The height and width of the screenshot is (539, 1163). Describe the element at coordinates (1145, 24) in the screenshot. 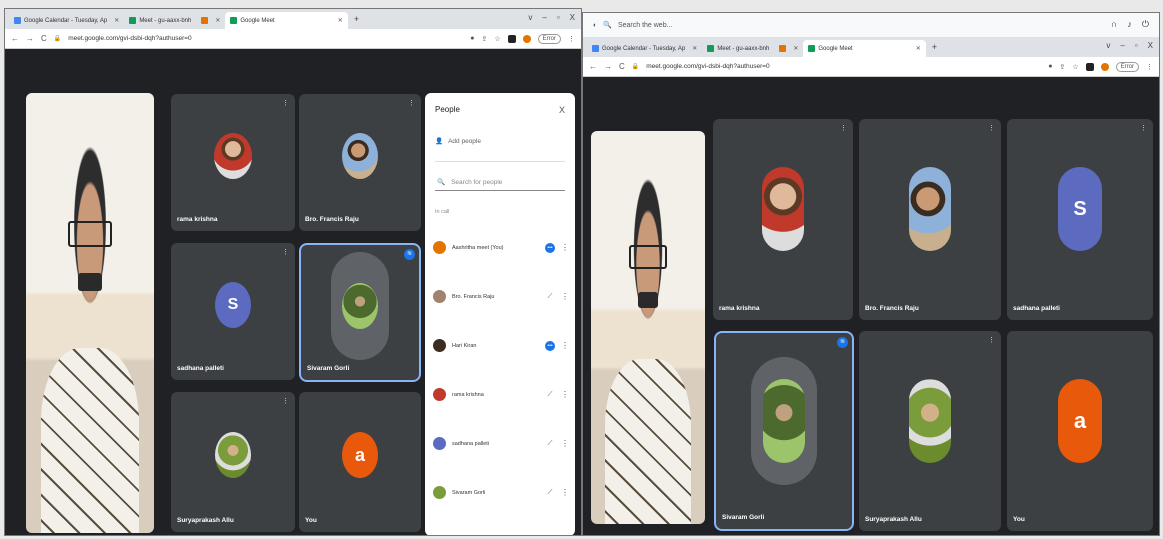

I see `power-icon: ⏻` at that location.